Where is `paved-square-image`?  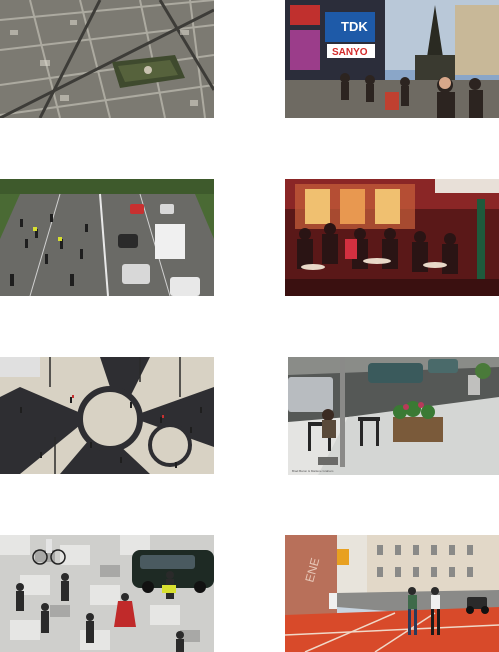 paved-square-image is located at coordinates (107, 593).